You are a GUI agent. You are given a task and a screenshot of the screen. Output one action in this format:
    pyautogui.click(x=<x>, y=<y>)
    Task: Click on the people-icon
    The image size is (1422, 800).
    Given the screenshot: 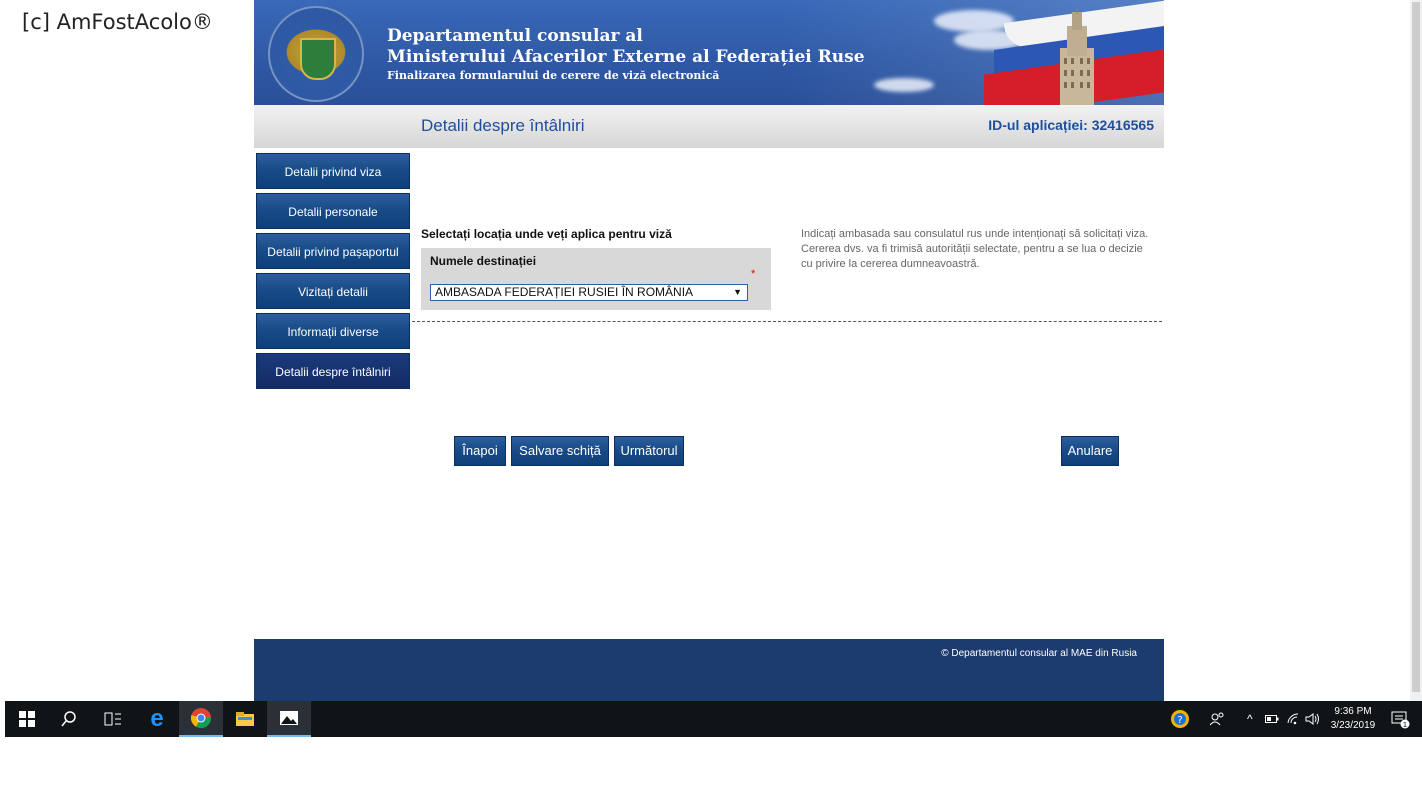 What is the action you would take?
    pyautogui.click(x=1217, y=719)
    